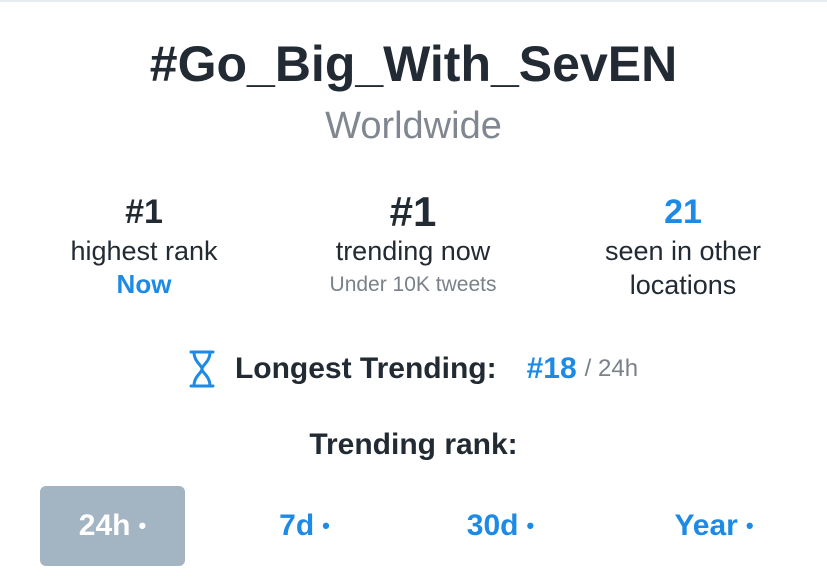 This screenshot has height=579, width=827. I want to click on tab-24h-label: 24h, so click(104, 525).